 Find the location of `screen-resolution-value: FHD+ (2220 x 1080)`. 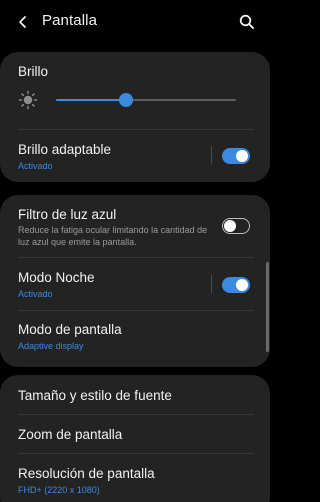

screen-resolution-value: FHD+ (2220 x 1080) is located at coordinates (59, 490).